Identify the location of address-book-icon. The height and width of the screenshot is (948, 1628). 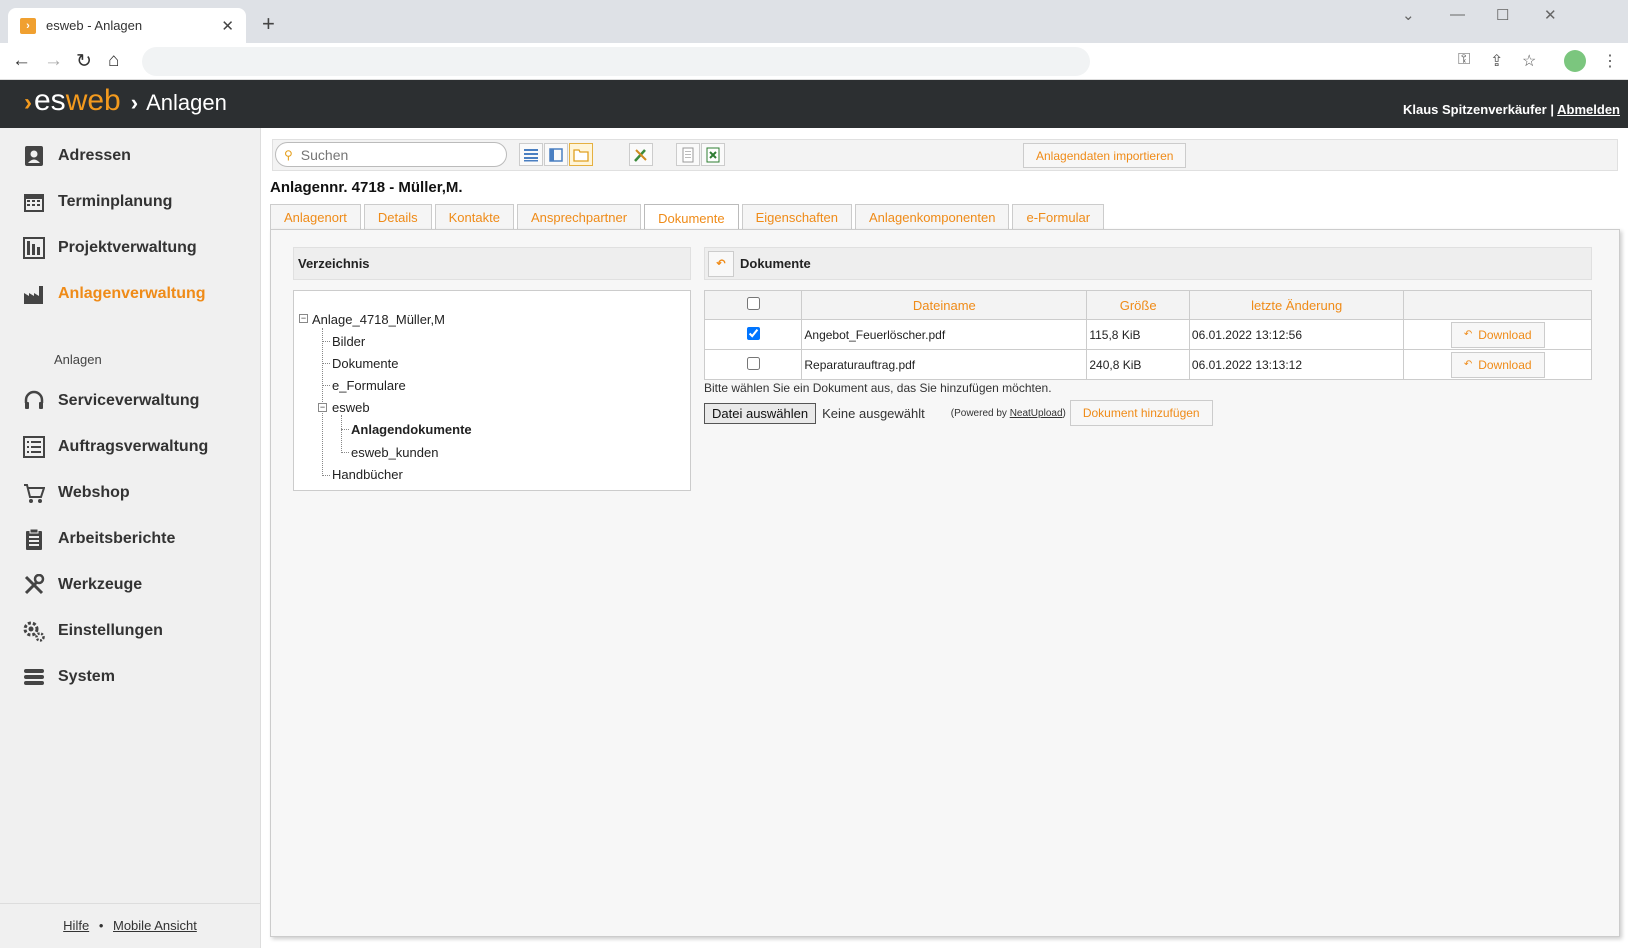
(34, 156).